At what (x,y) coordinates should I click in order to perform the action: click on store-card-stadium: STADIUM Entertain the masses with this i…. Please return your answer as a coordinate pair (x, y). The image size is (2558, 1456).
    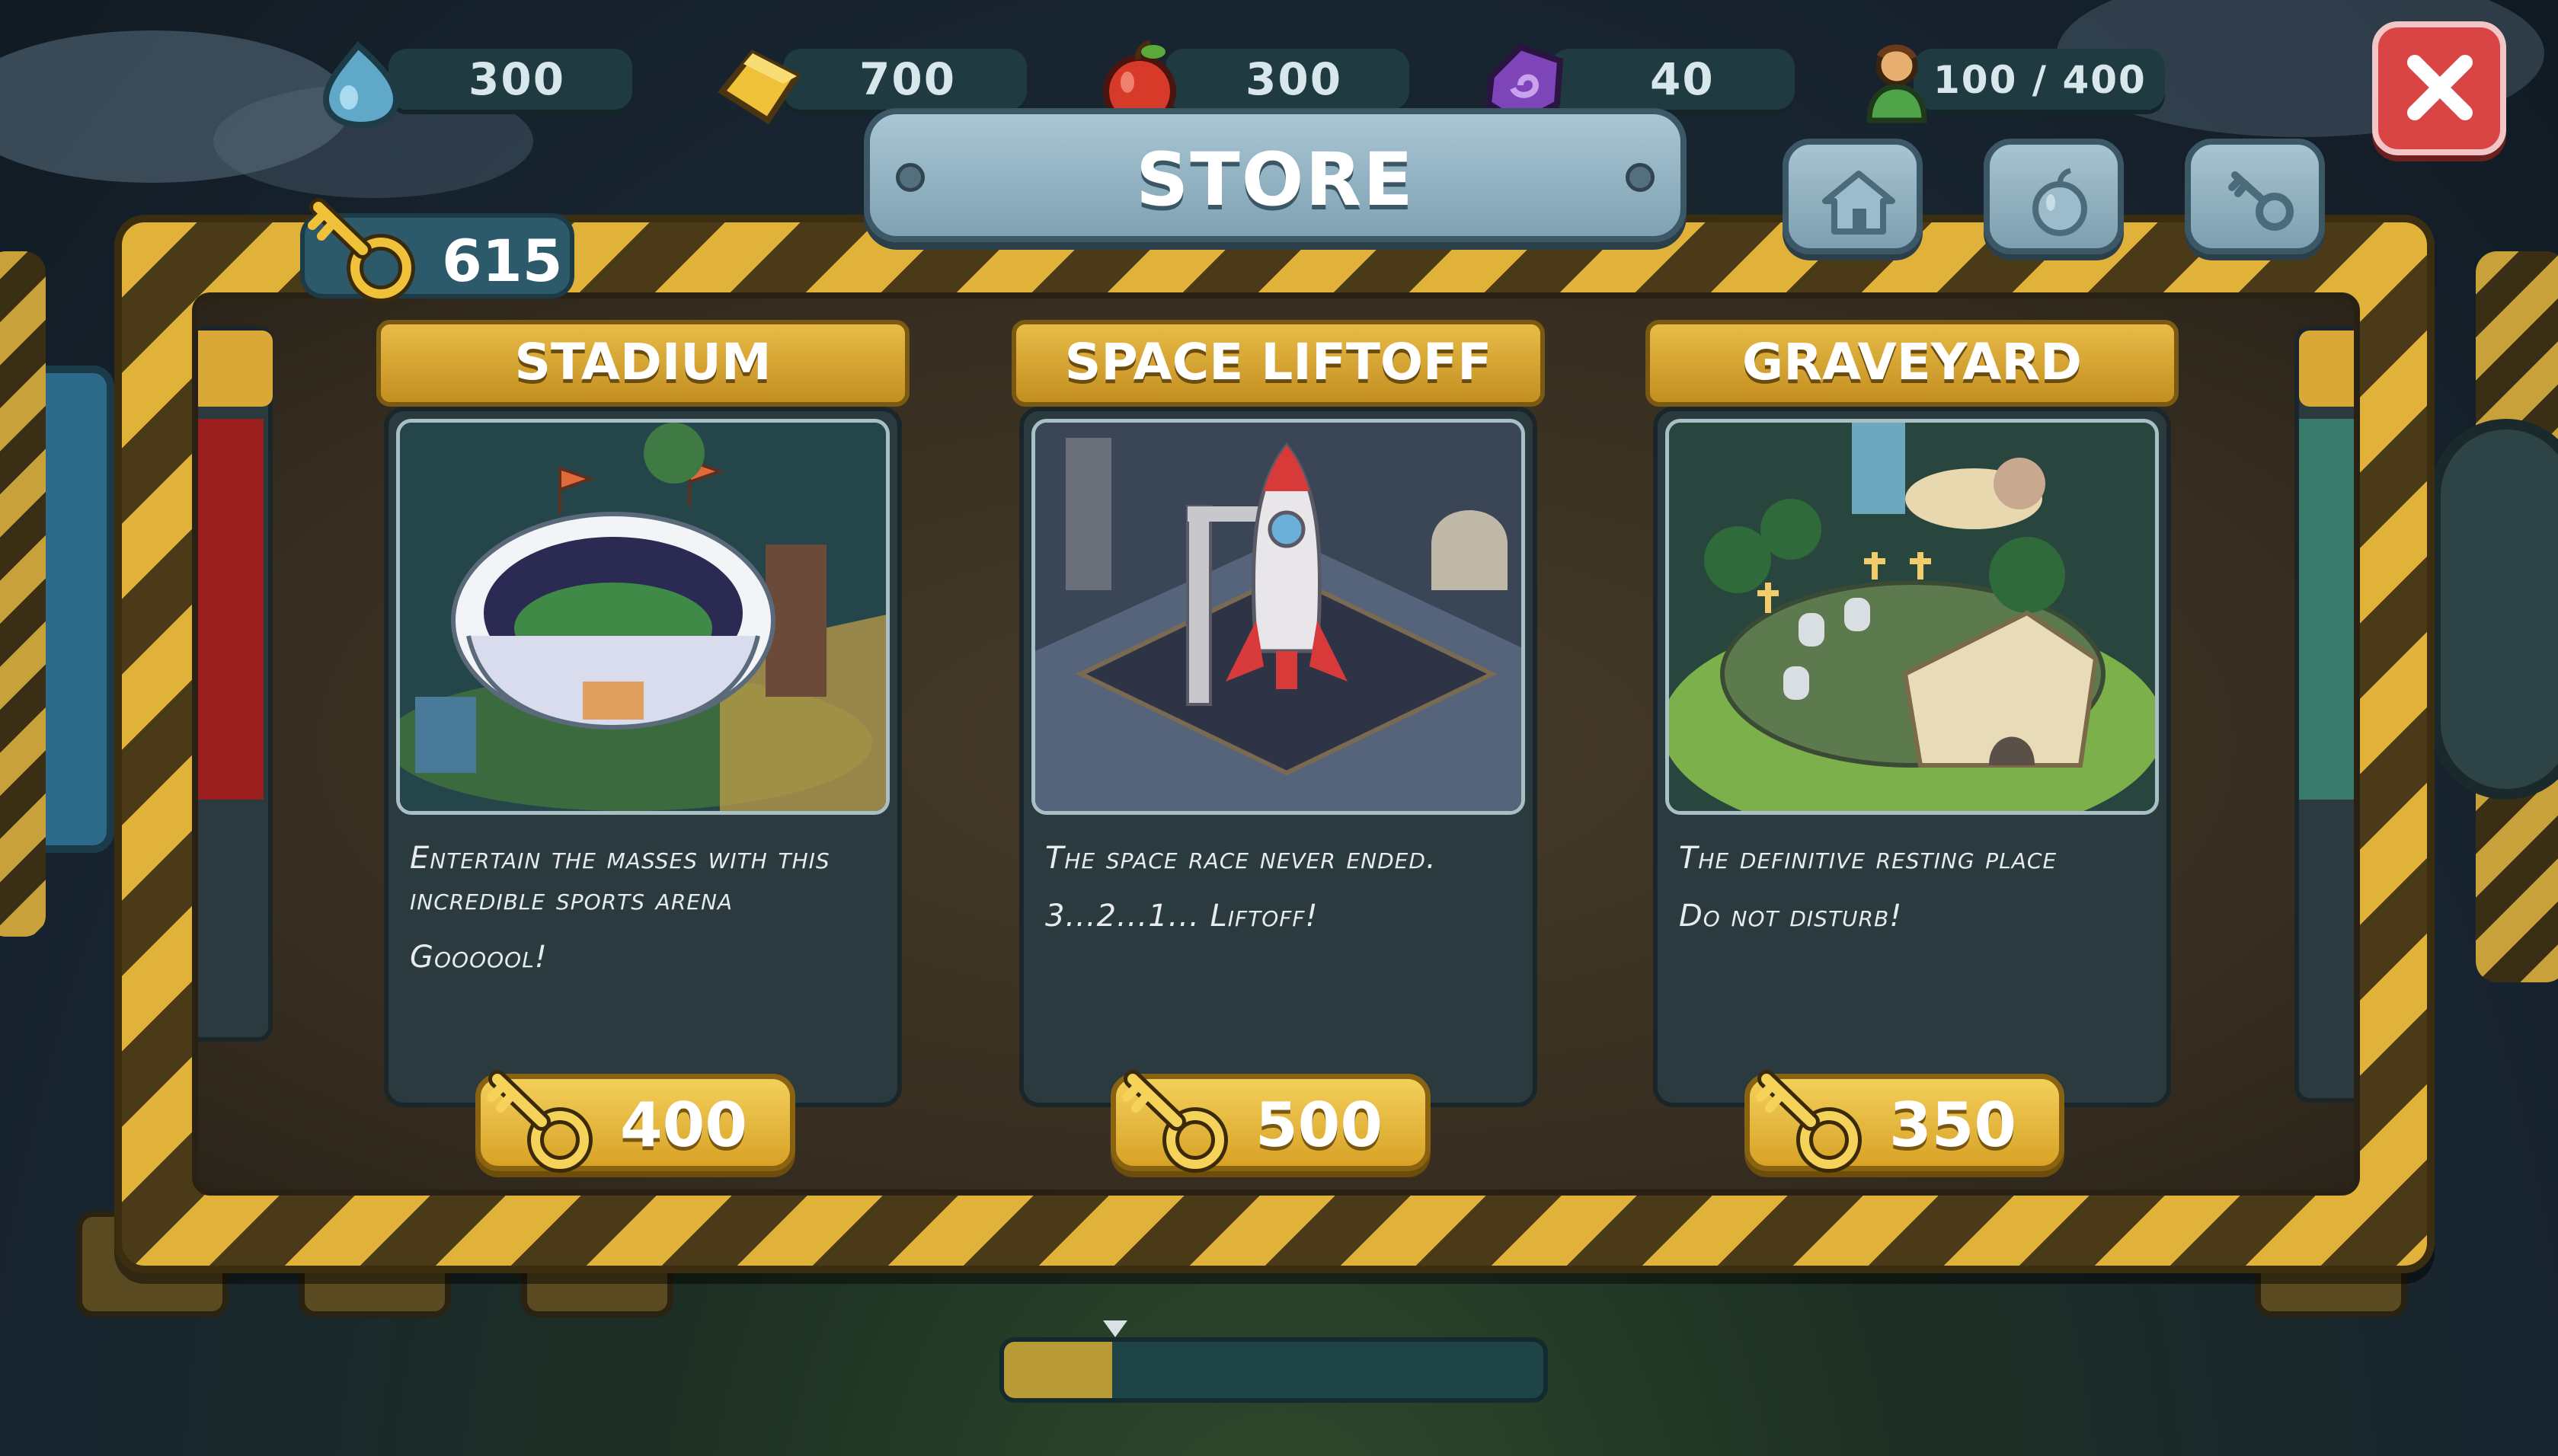
    Looking at the image, I should click on (643, 753).